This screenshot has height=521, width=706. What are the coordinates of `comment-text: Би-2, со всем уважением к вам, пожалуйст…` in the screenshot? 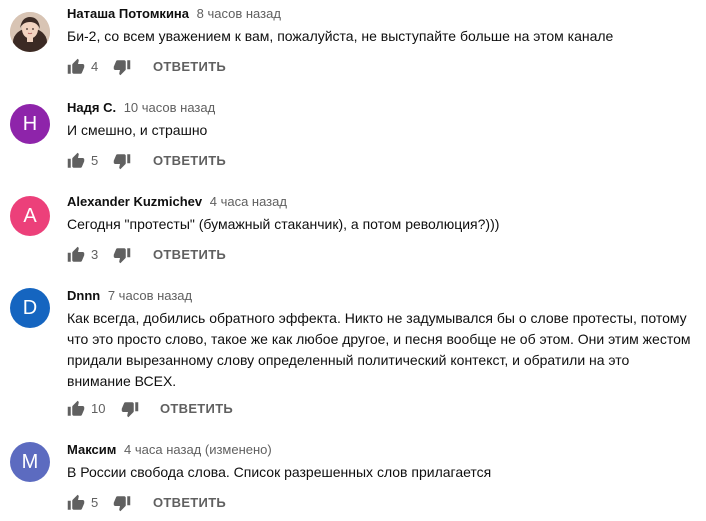 It's located at (340, 36).